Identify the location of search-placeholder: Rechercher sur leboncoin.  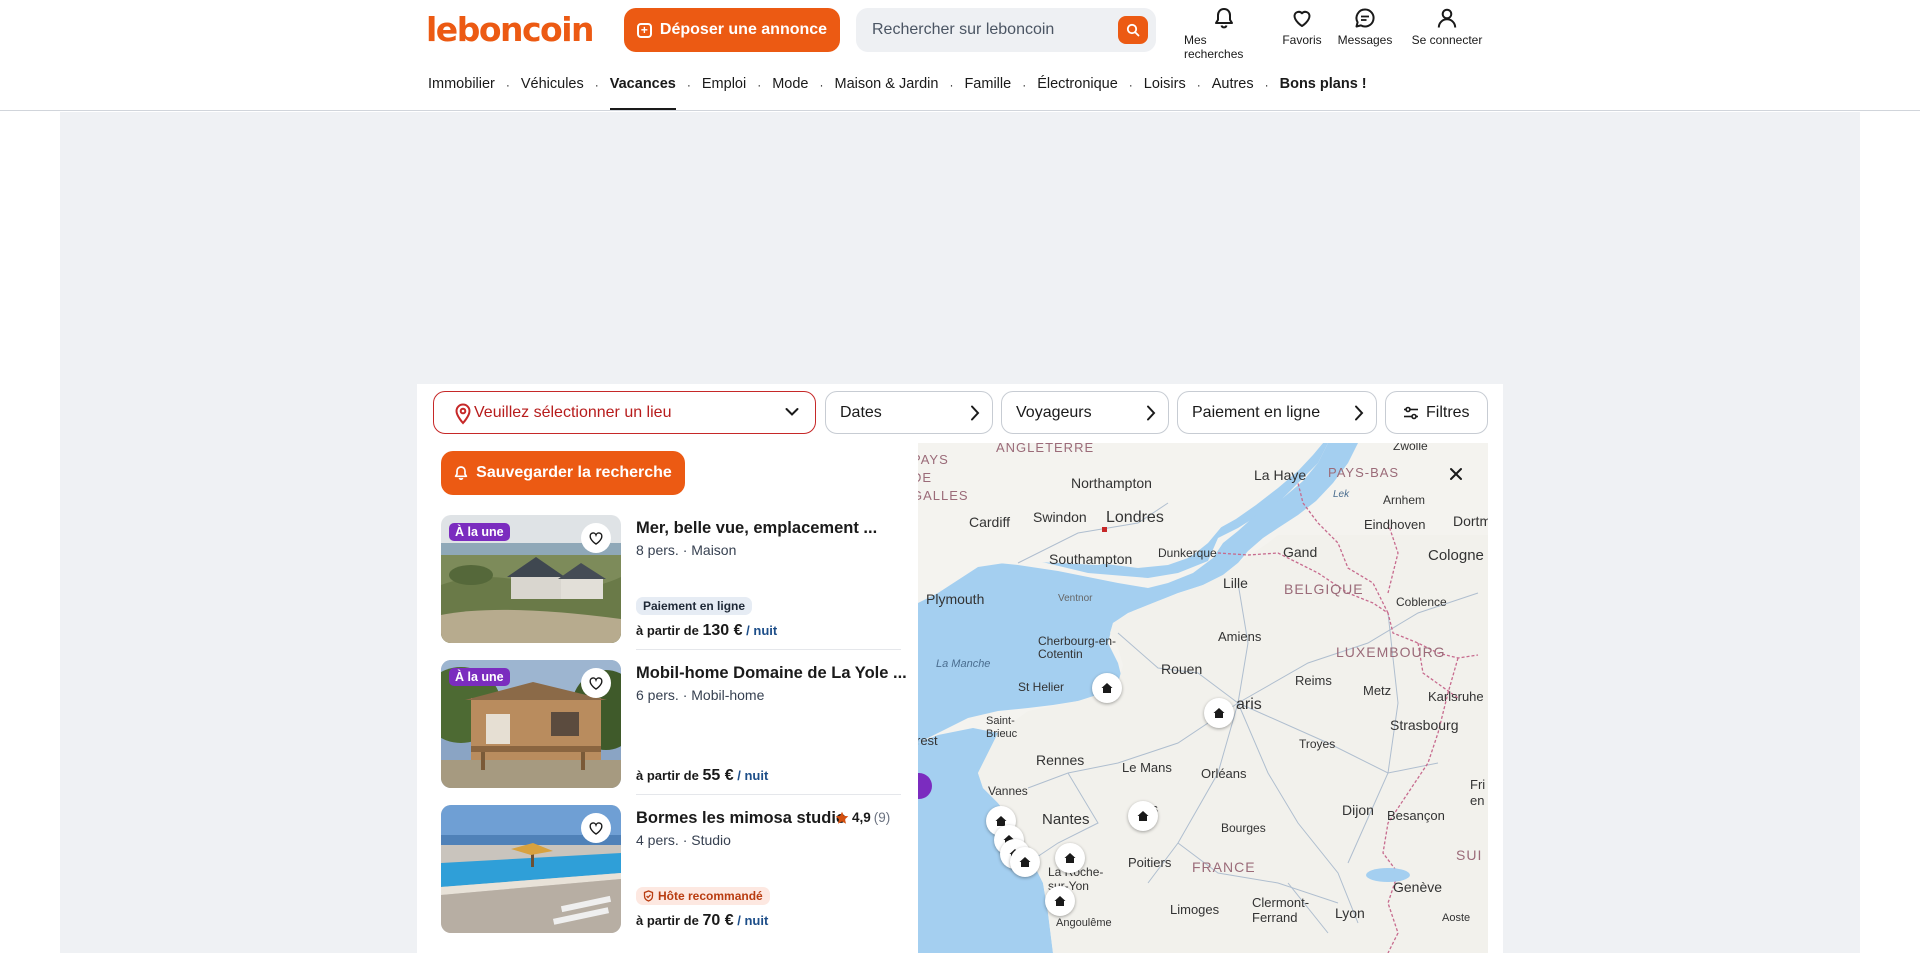
(963, 29).